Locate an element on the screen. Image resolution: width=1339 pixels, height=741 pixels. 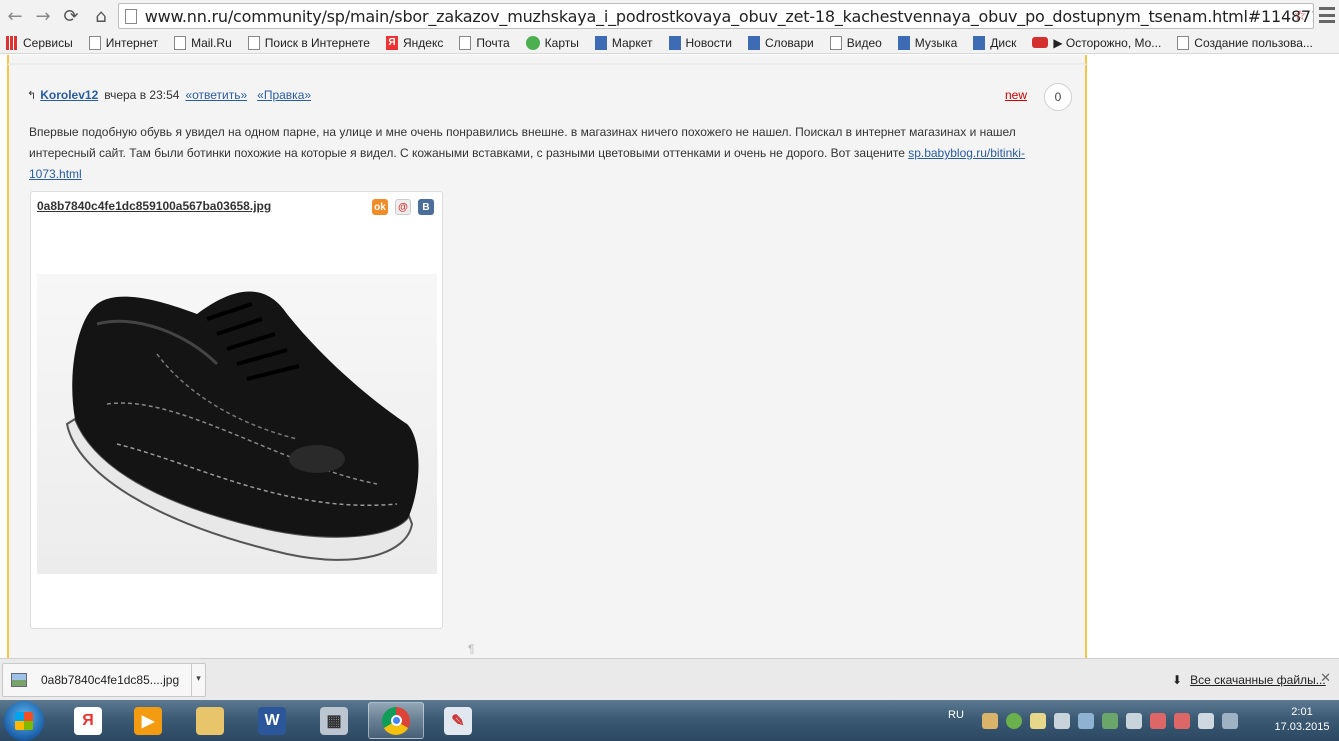
new-badge: new is located at coordinates (1016, 95).